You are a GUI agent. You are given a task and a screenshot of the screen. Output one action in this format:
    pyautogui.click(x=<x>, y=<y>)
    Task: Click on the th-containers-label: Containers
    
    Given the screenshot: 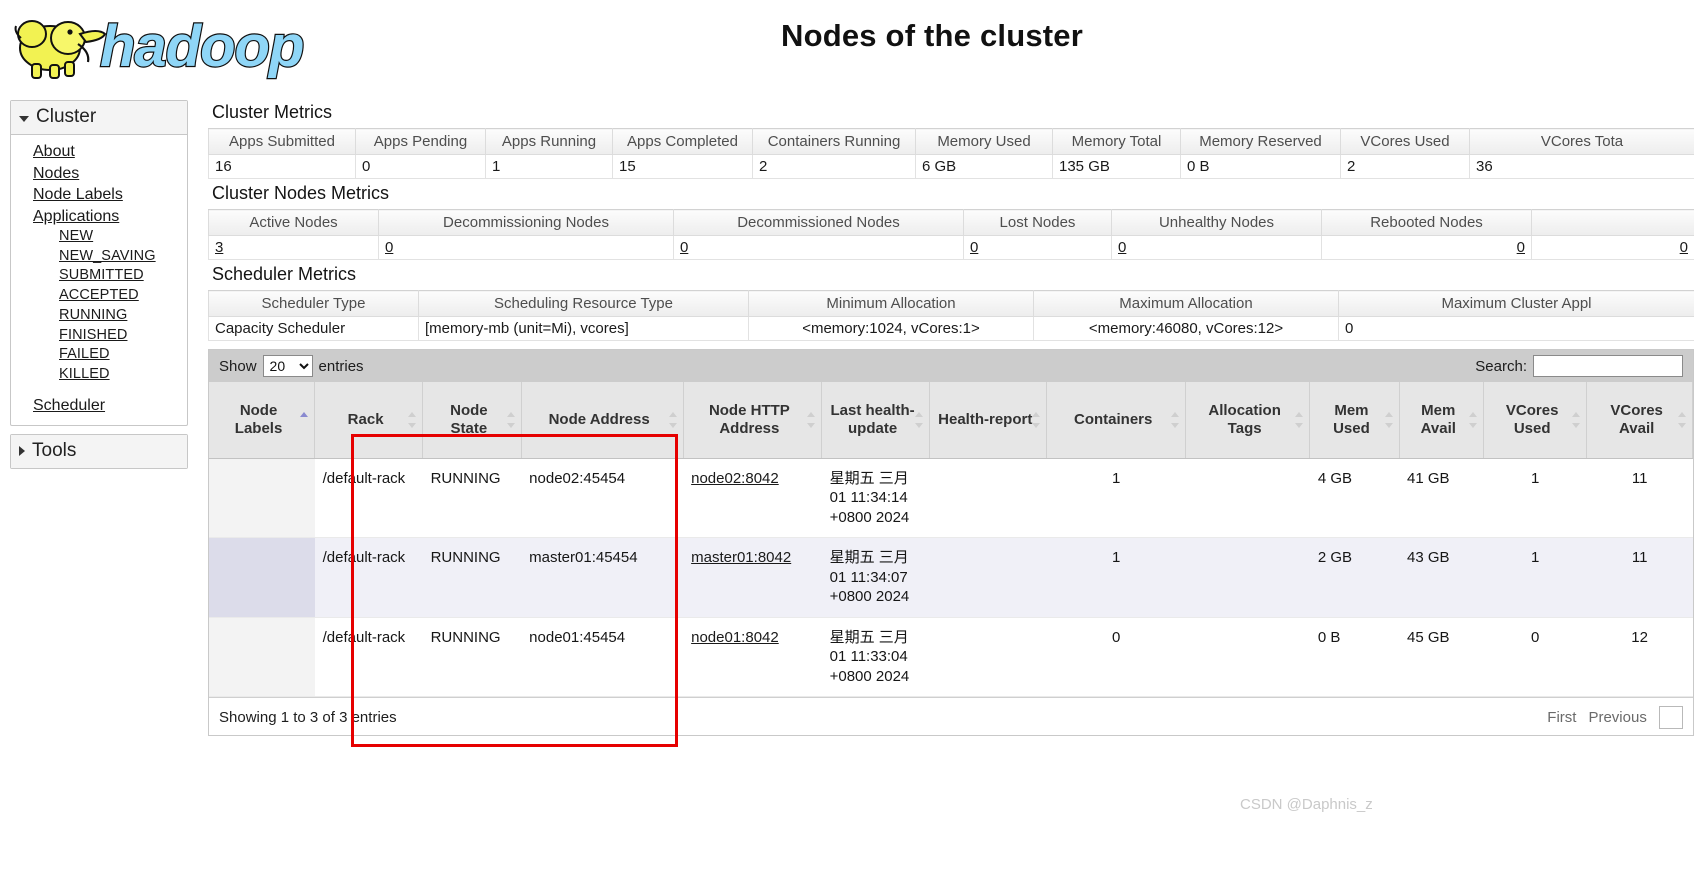 What is the action you would take?
    pyautogui.click(x=1113, y=420)
    